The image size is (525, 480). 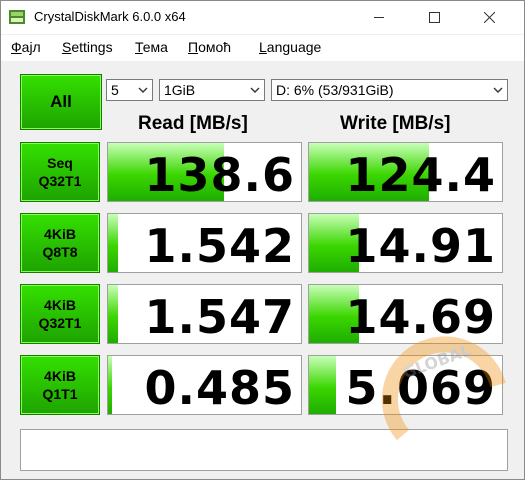 What do you see at coordinates (420, 246) in the screenshot?
I see `write-result-value: 14.91` at bounding box center [420, 246].